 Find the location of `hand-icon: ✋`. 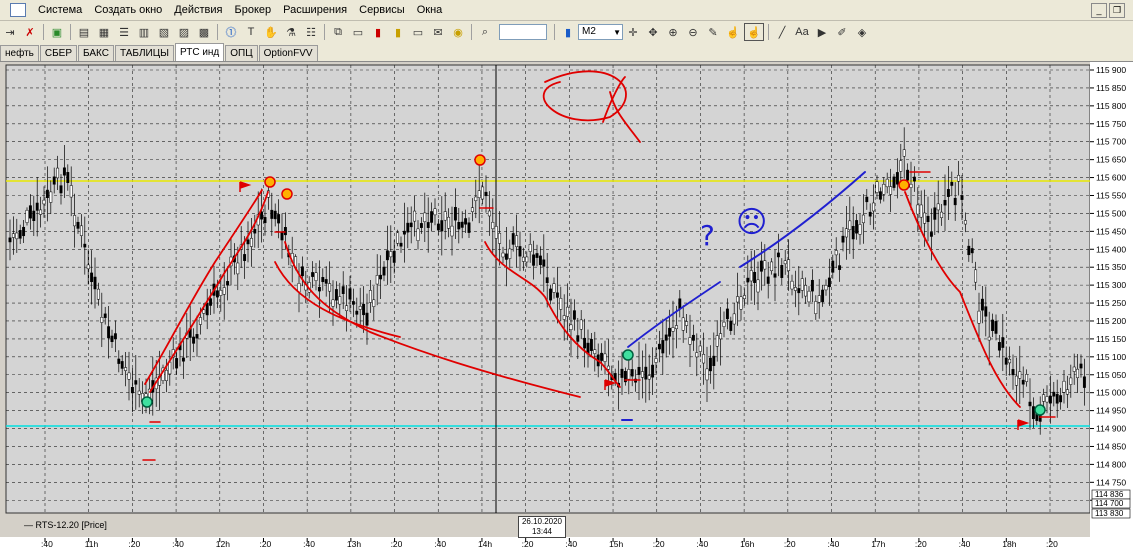

hand-icon: ✋ is located at coordinates (271, 32).